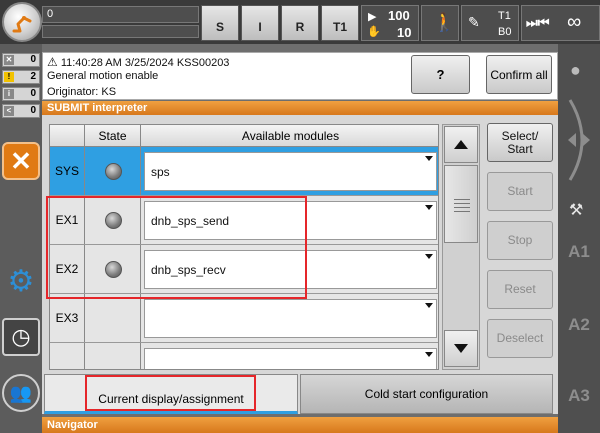  I want to click on module-select: sps, so click(290, 171).